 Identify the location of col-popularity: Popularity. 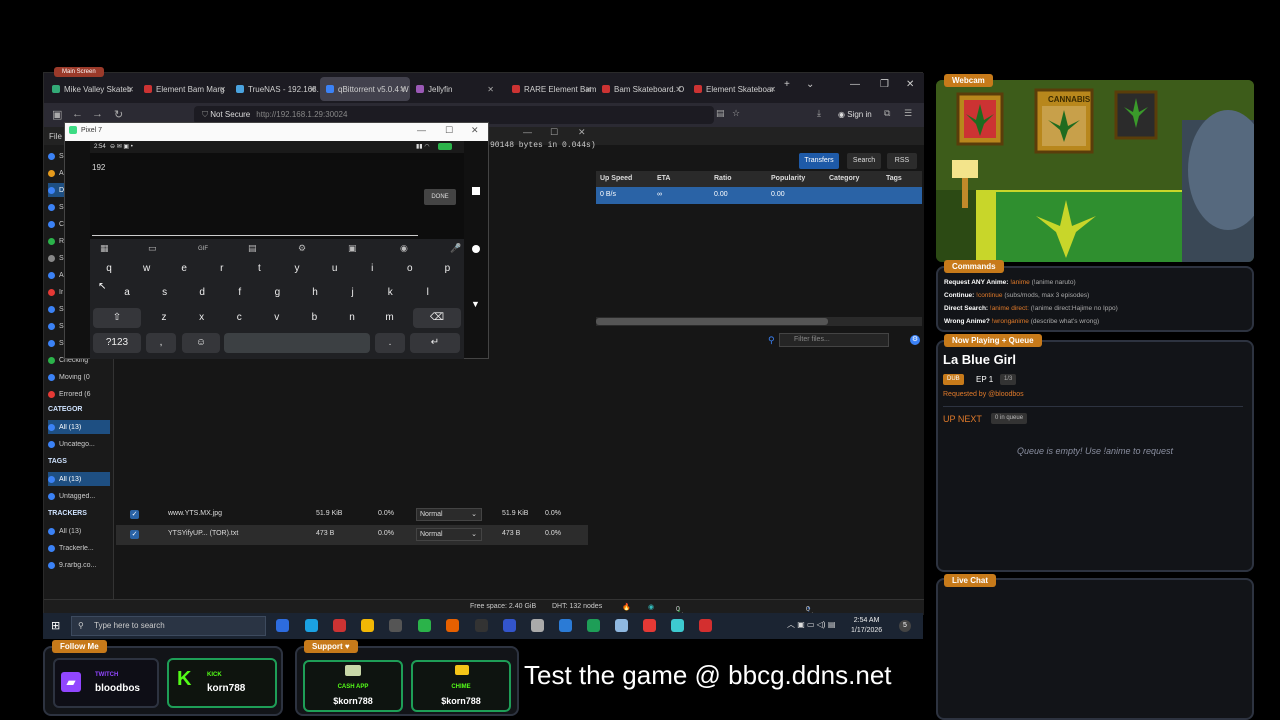
(788, 178).